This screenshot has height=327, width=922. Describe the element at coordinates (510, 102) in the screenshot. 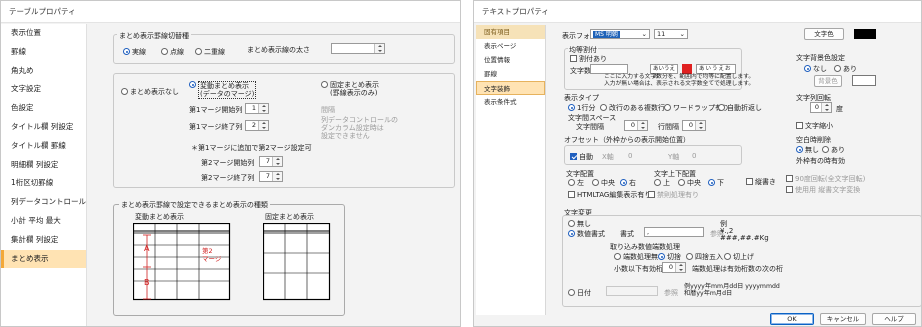

I see `sidebar-item: 表示条件式` at that location.